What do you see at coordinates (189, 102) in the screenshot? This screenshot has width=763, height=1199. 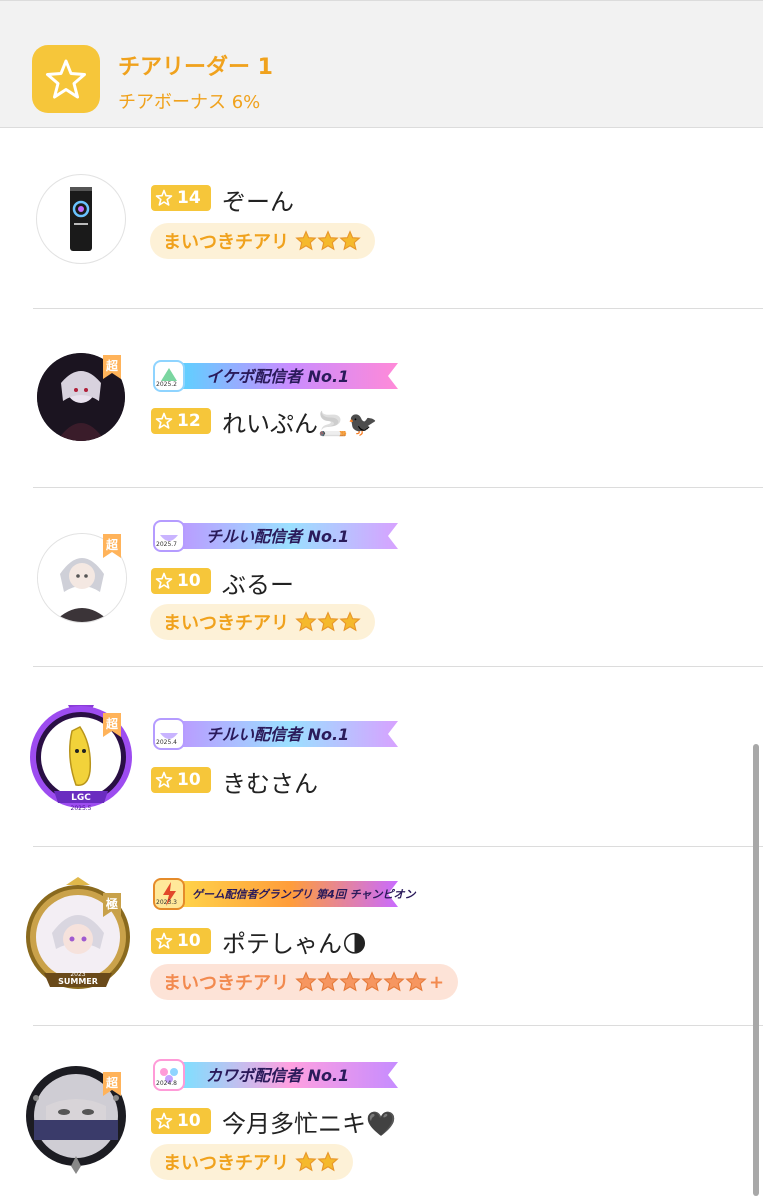 I see `header-subtitle: チアボーナス 6%` at bounding box center [189, 102].